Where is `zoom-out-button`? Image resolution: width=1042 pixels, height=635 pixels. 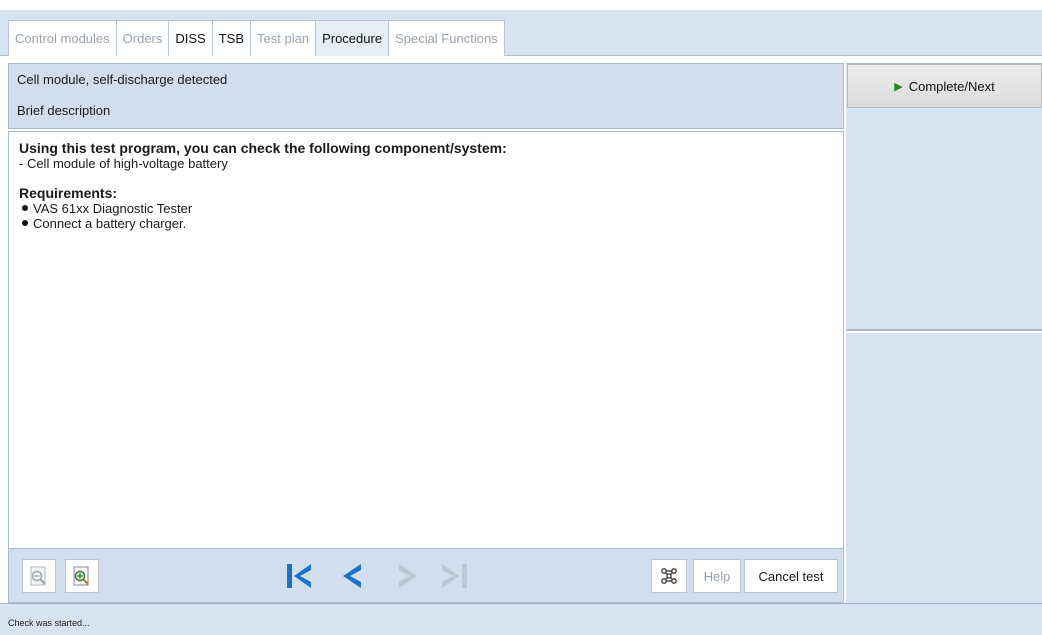
zoom-out-button is located at coordinates (39, 576).